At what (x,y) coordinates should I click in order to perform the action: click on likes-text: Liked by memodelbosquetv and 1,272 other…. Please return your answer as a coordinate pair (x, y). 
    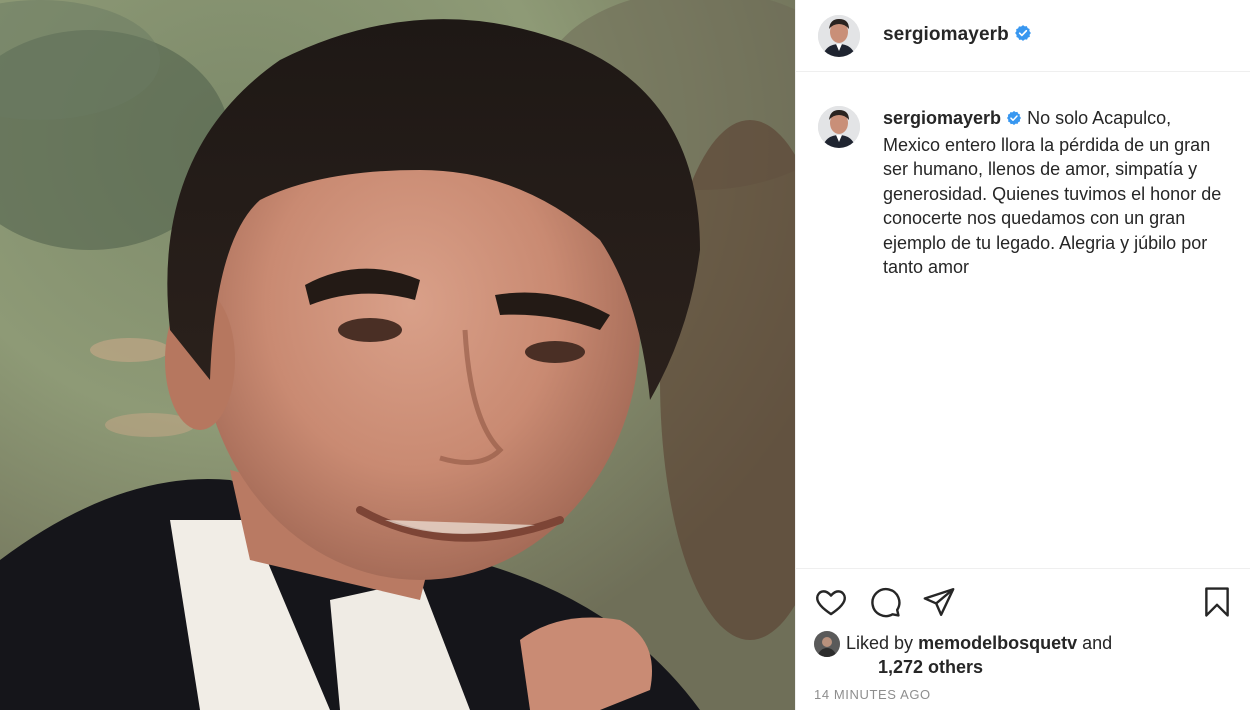
    Looking at the image, I should click on (979, 655).